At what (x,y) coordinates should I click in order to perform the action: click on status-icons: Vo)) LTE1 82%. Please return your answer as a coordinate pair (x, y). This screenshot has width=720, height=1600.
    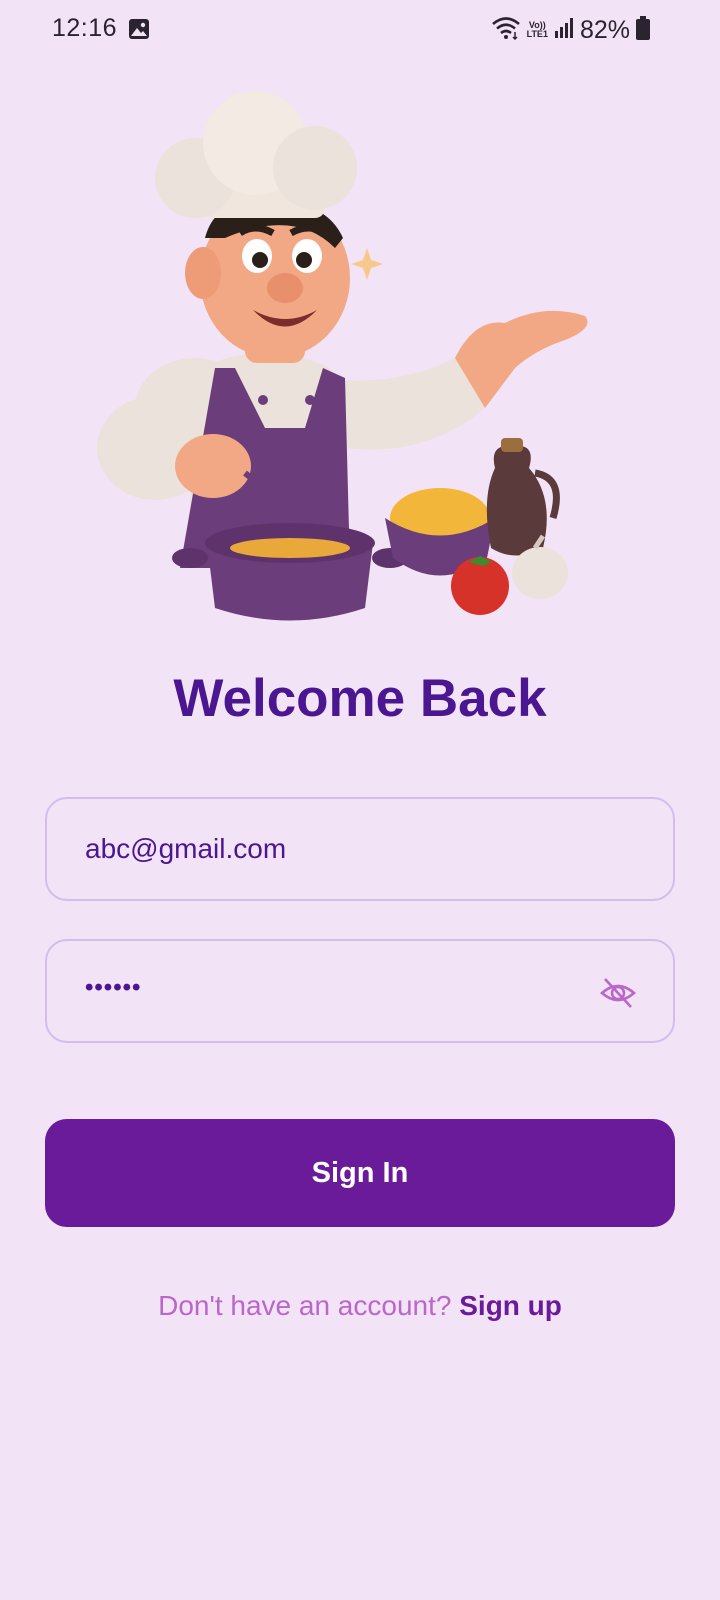
    Looking at the image, I should click on (570, 30).